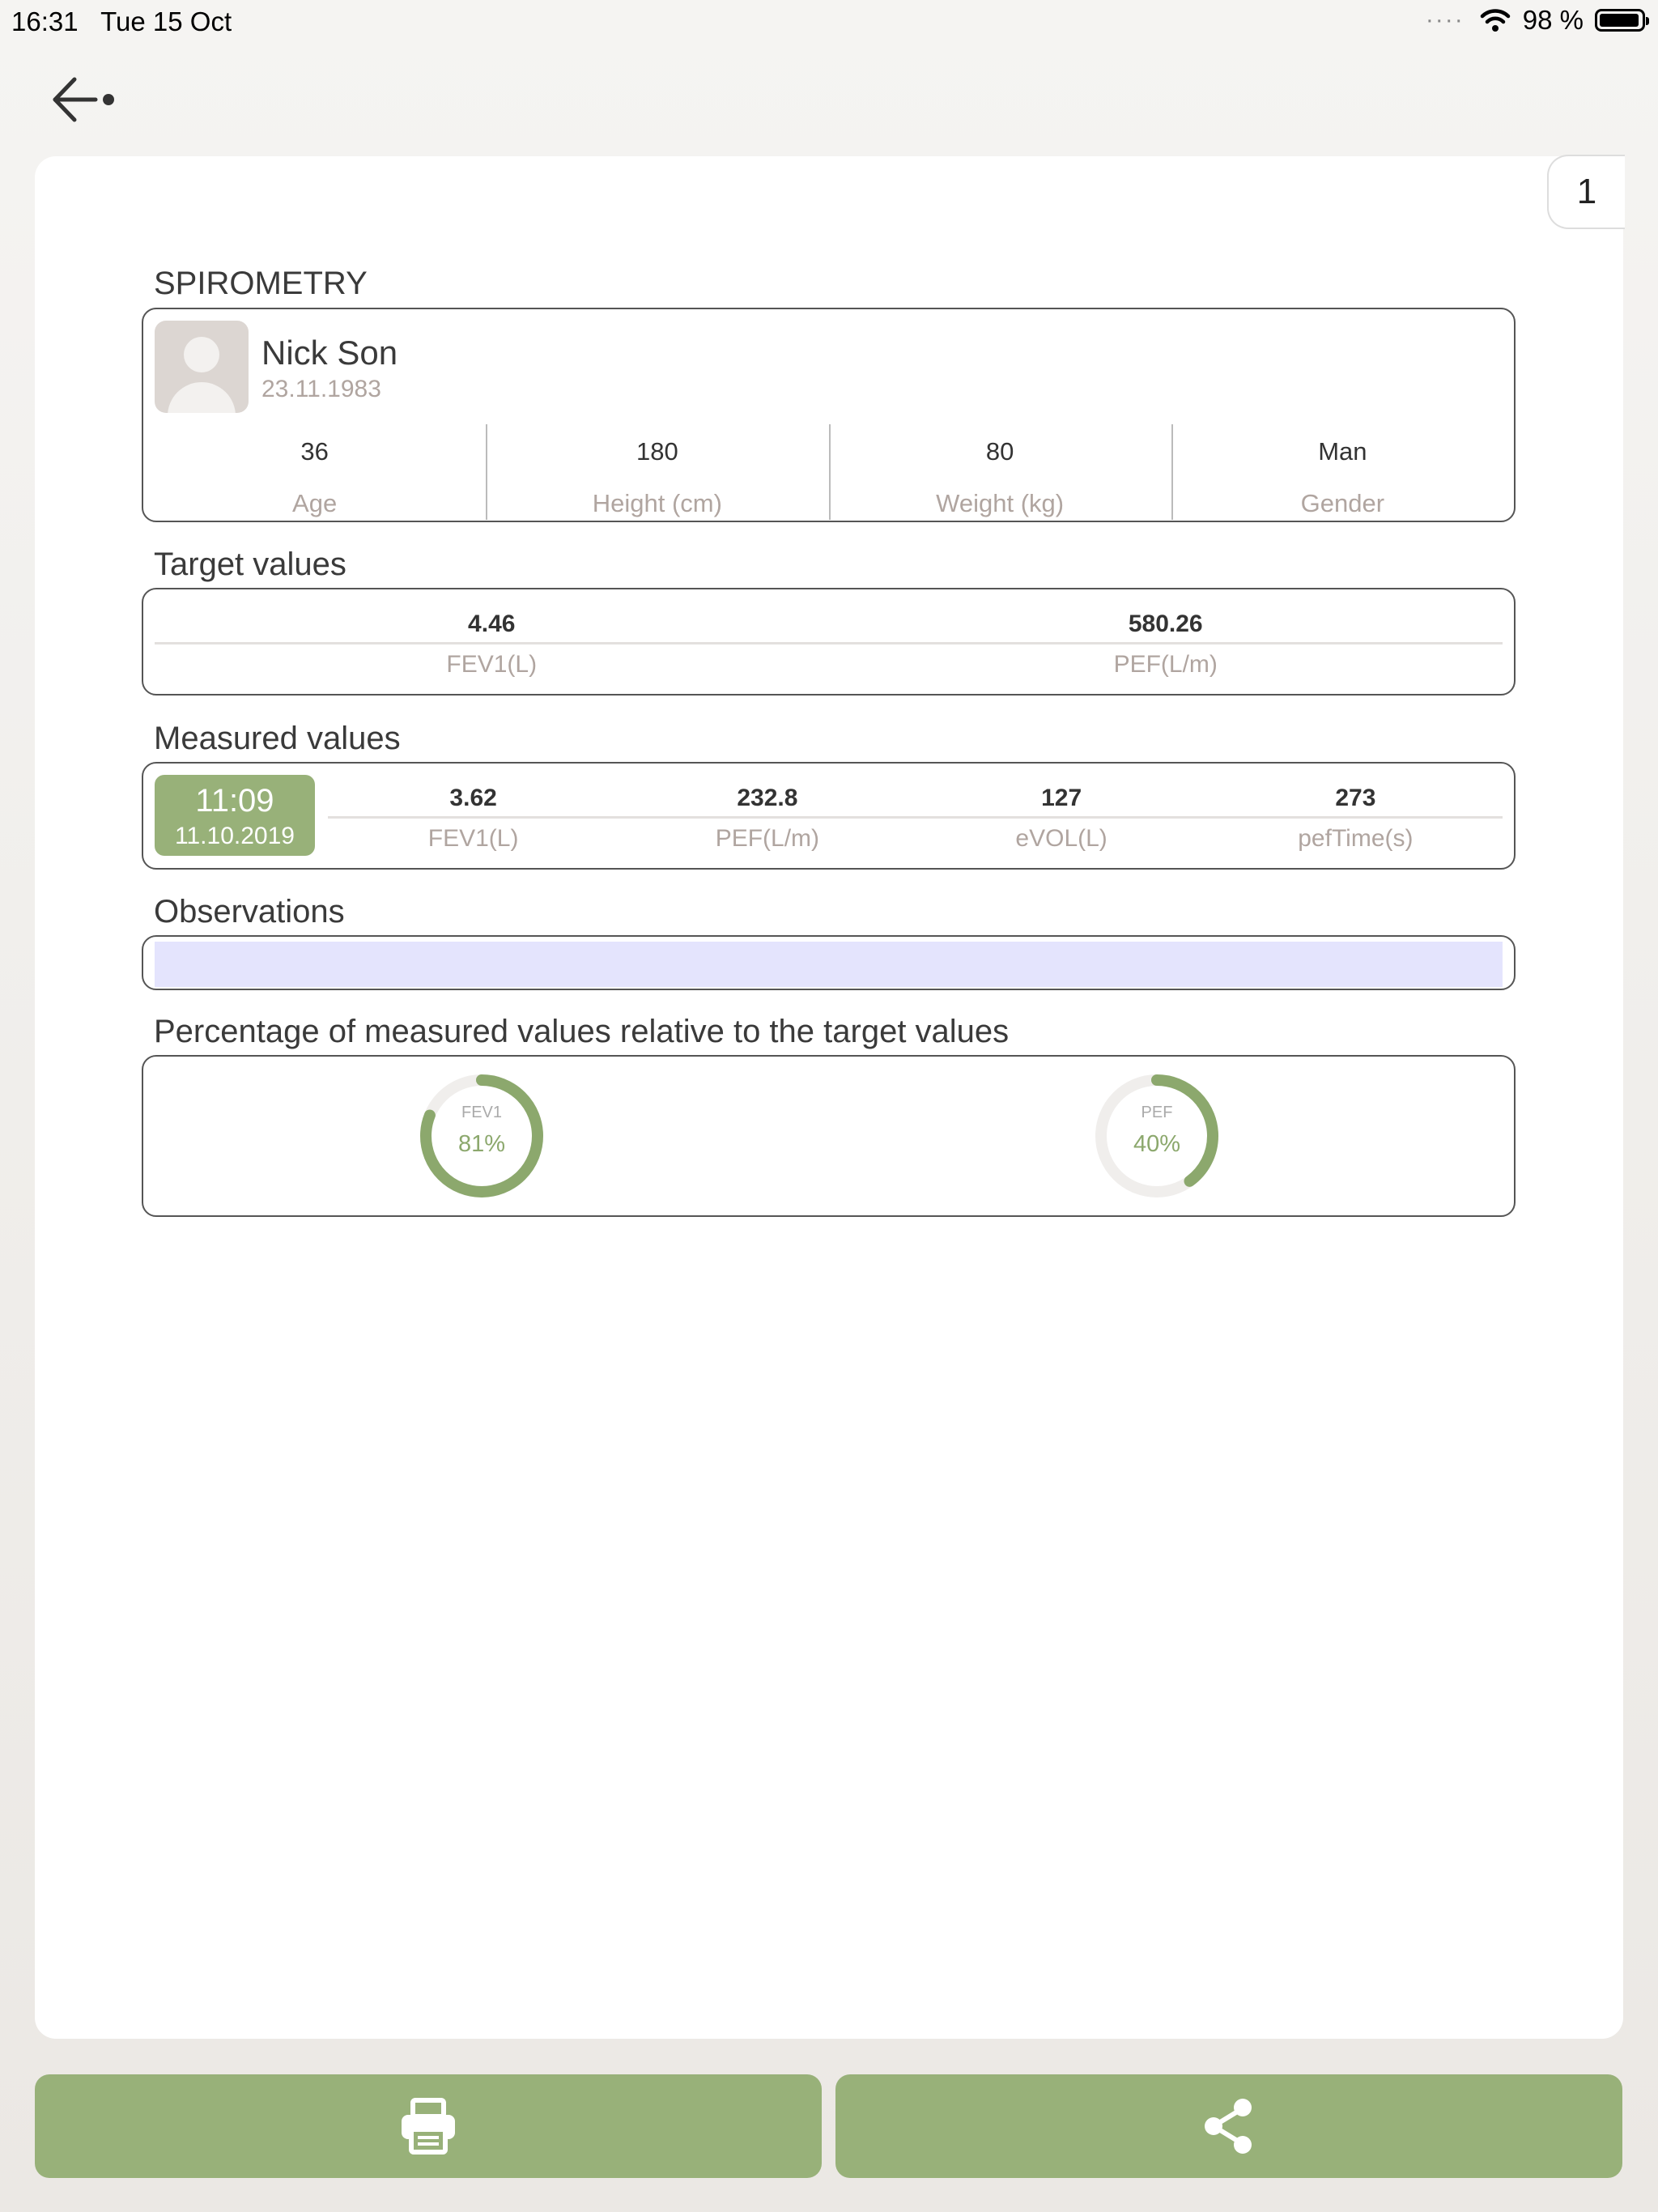 This screenshot has height=2212, width=1658. Describe the element at coordinates (829, 22) in the screenshot. I see `status-bar: 16:31 Tue 15 Oct ···· 98 %` at that location.